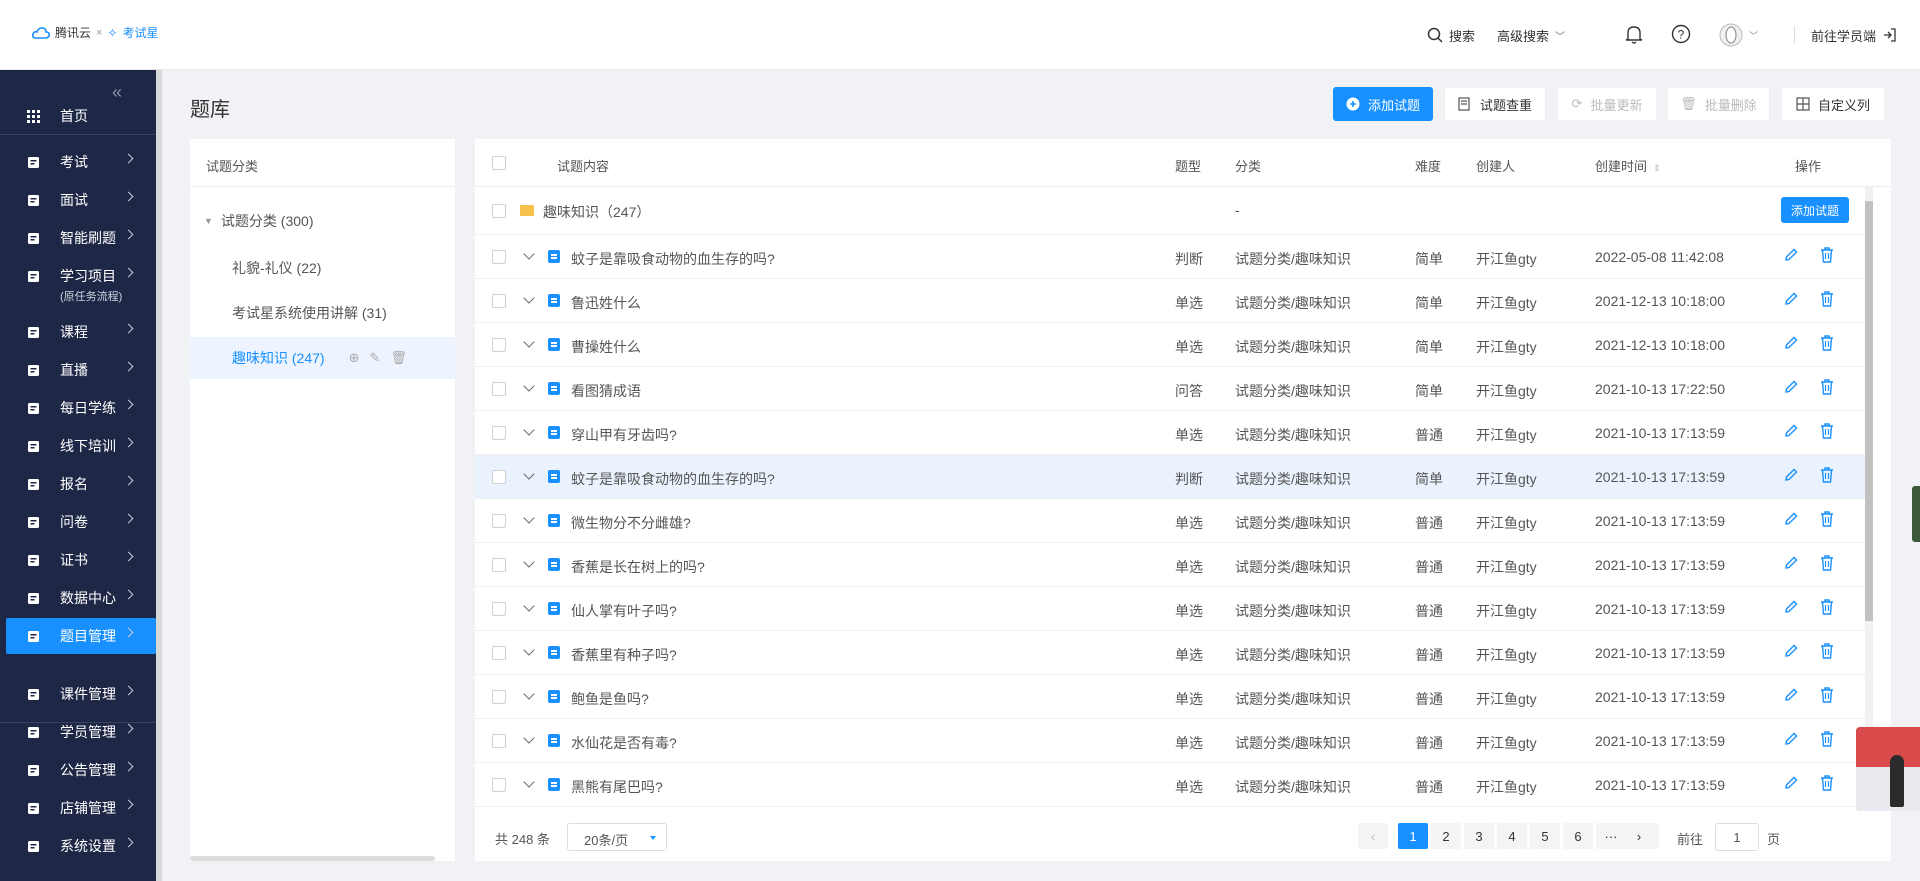 The height and width of the screenshot is (881, 1920). What do you see at coordinates (1737, 837) in the screenshot?
I see `goto-page-input: 1` at bounding box center [1737, 837].